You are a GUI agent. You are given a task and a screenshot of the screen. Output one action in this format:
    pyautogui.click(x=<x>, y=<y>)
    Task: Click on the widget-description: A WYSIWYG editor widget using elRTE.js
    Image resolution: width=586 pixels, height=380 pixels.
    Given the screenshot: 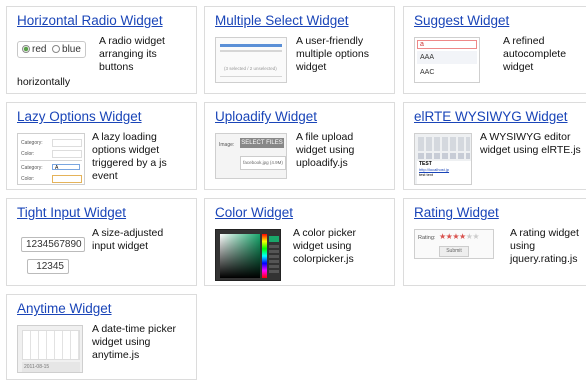 What is the action you would take?
    pyautogui.click(x=530, y=143)
    